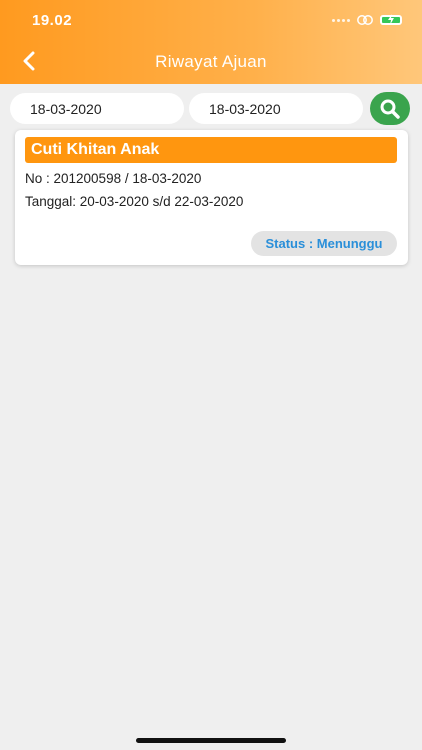  I want to click on status-icons, so click(367, 20).